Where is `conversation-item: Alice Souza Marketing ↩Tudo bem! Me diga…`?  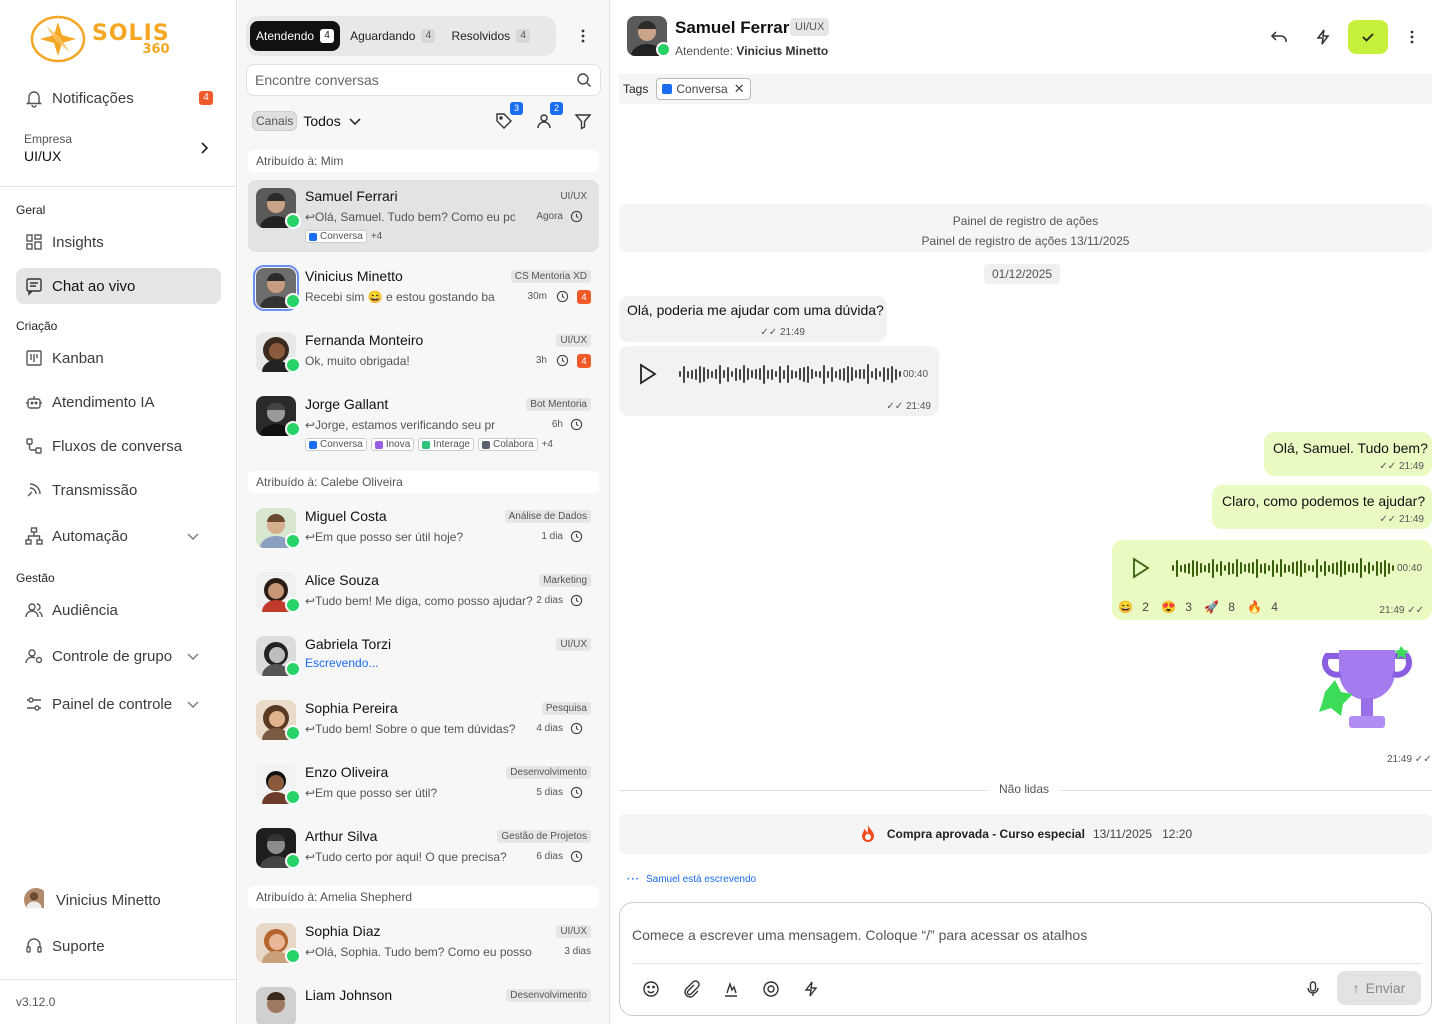 conversation-item: Alice Souza Marketing ↩Tudo bem! Me diga… is located at coordinates (423, 600).